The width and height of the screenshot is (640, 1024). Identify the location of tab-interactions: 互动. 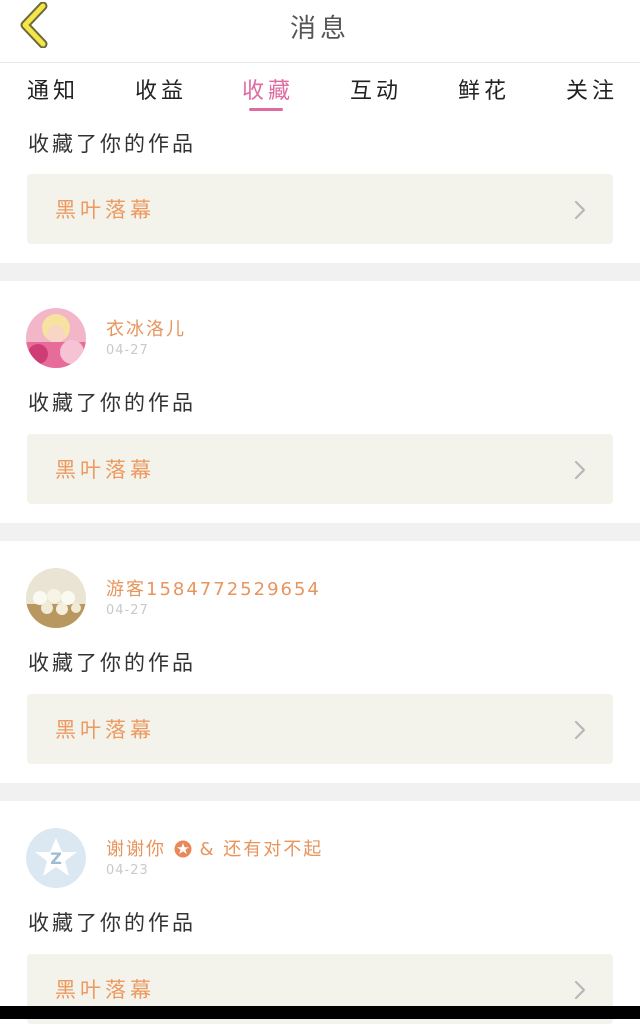
(376, 89).